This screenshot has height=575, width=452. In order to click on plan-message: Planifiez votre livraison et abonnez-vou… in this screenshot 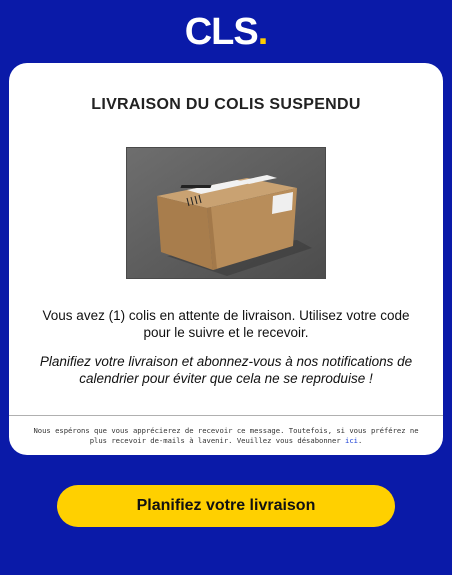, I will do `click(226, 370)`.